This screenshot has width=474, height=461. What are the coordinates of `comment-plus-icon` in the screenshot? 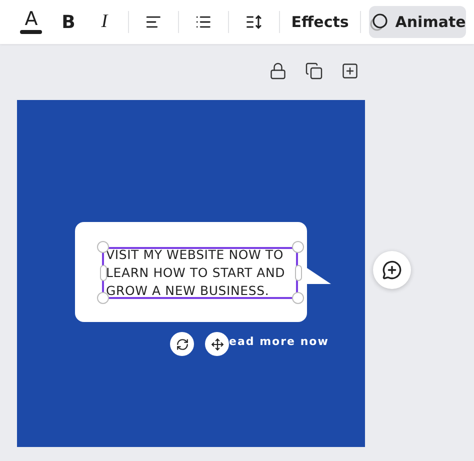 It's located at (392, 270).